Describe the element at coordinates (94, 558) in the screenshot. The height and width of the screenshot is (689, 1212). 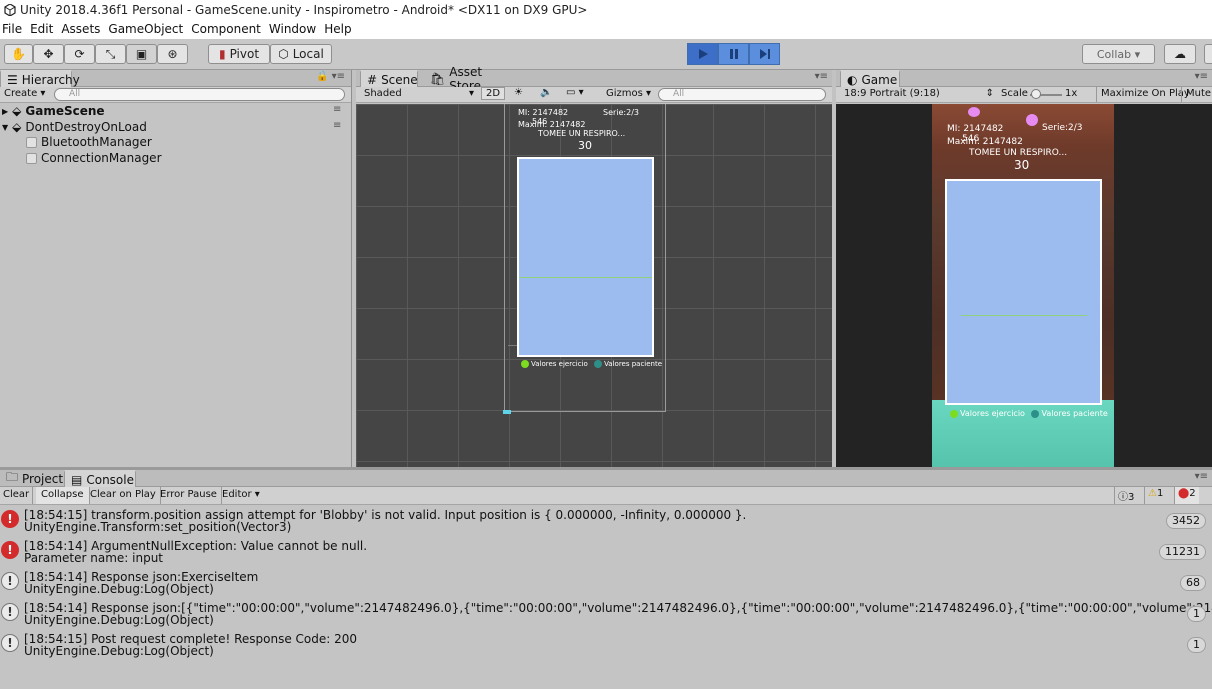
I see `console-stacktrace: Parameter name: input` at that location.